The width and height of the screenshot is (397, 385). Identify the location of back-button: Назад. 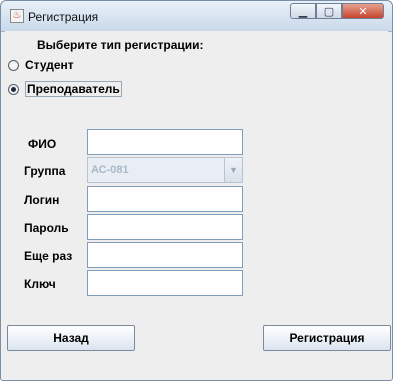
(71, 338).